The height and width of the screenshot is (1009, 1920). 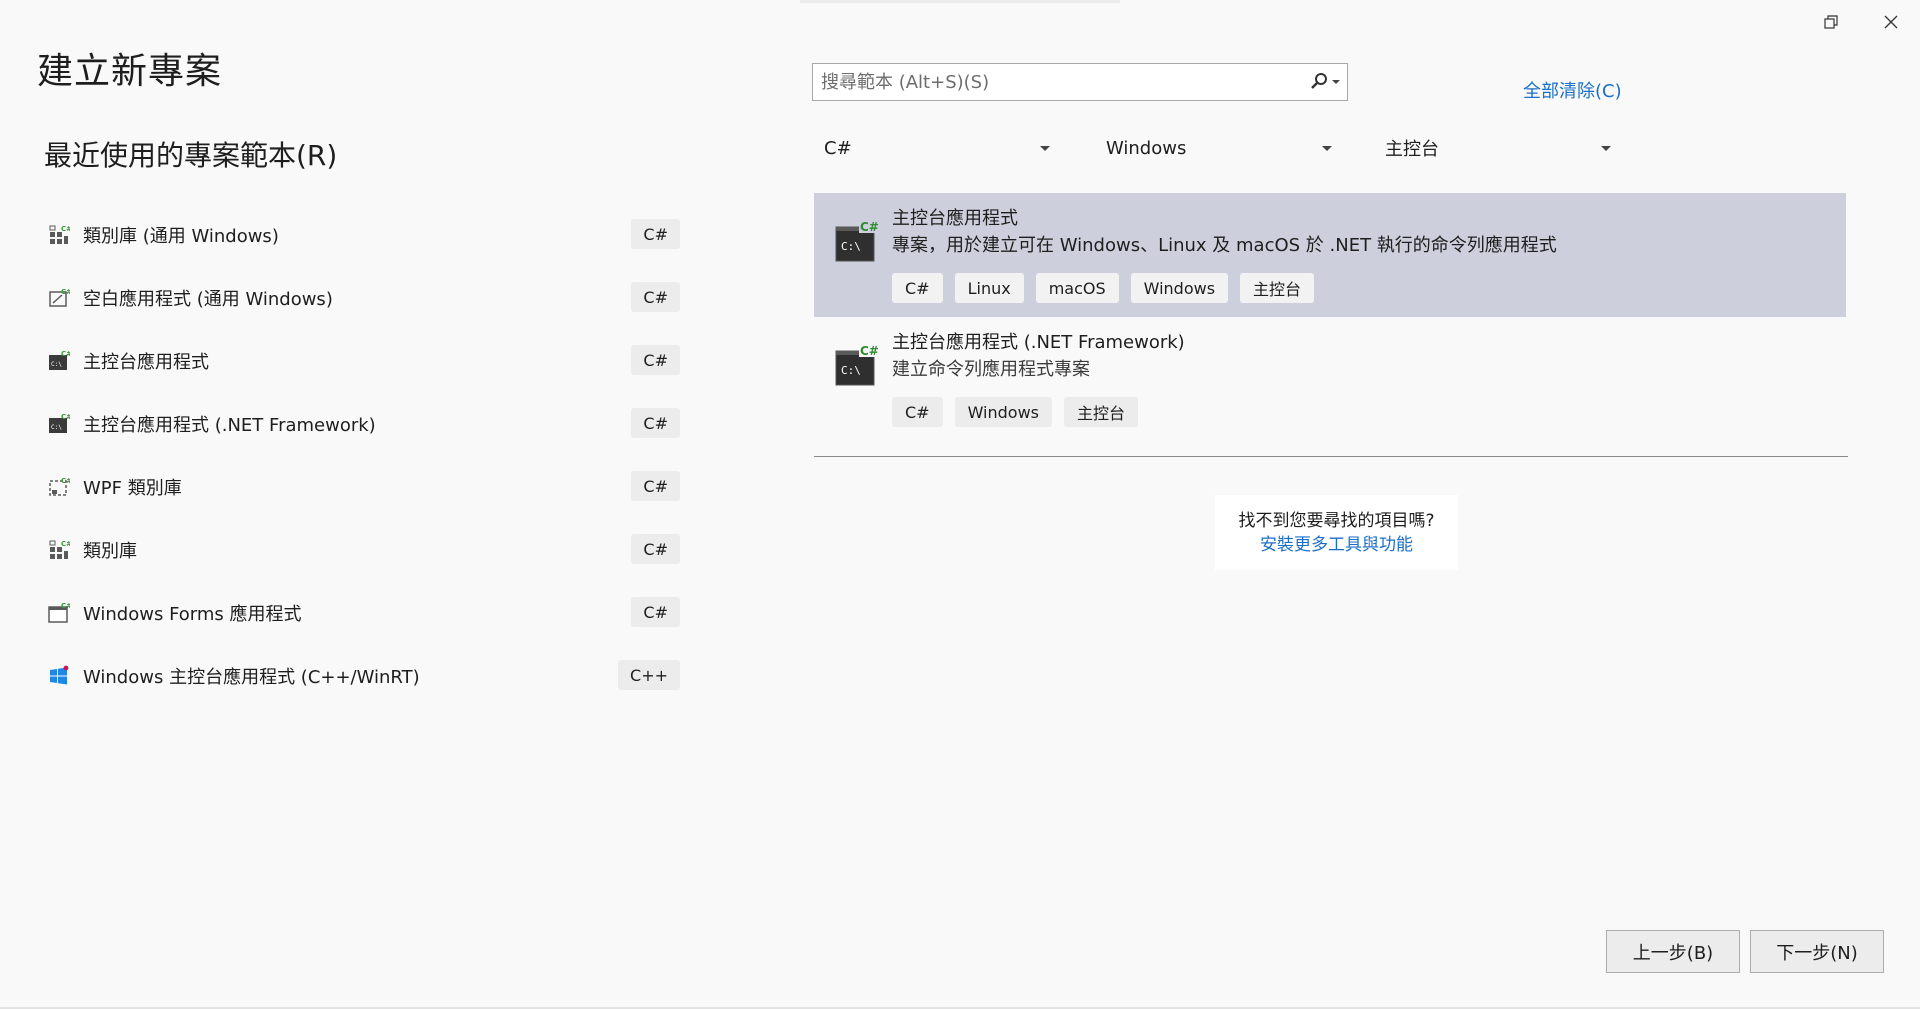 I want to click on next-button: 下一步(N), so click(x=1817, y=951).